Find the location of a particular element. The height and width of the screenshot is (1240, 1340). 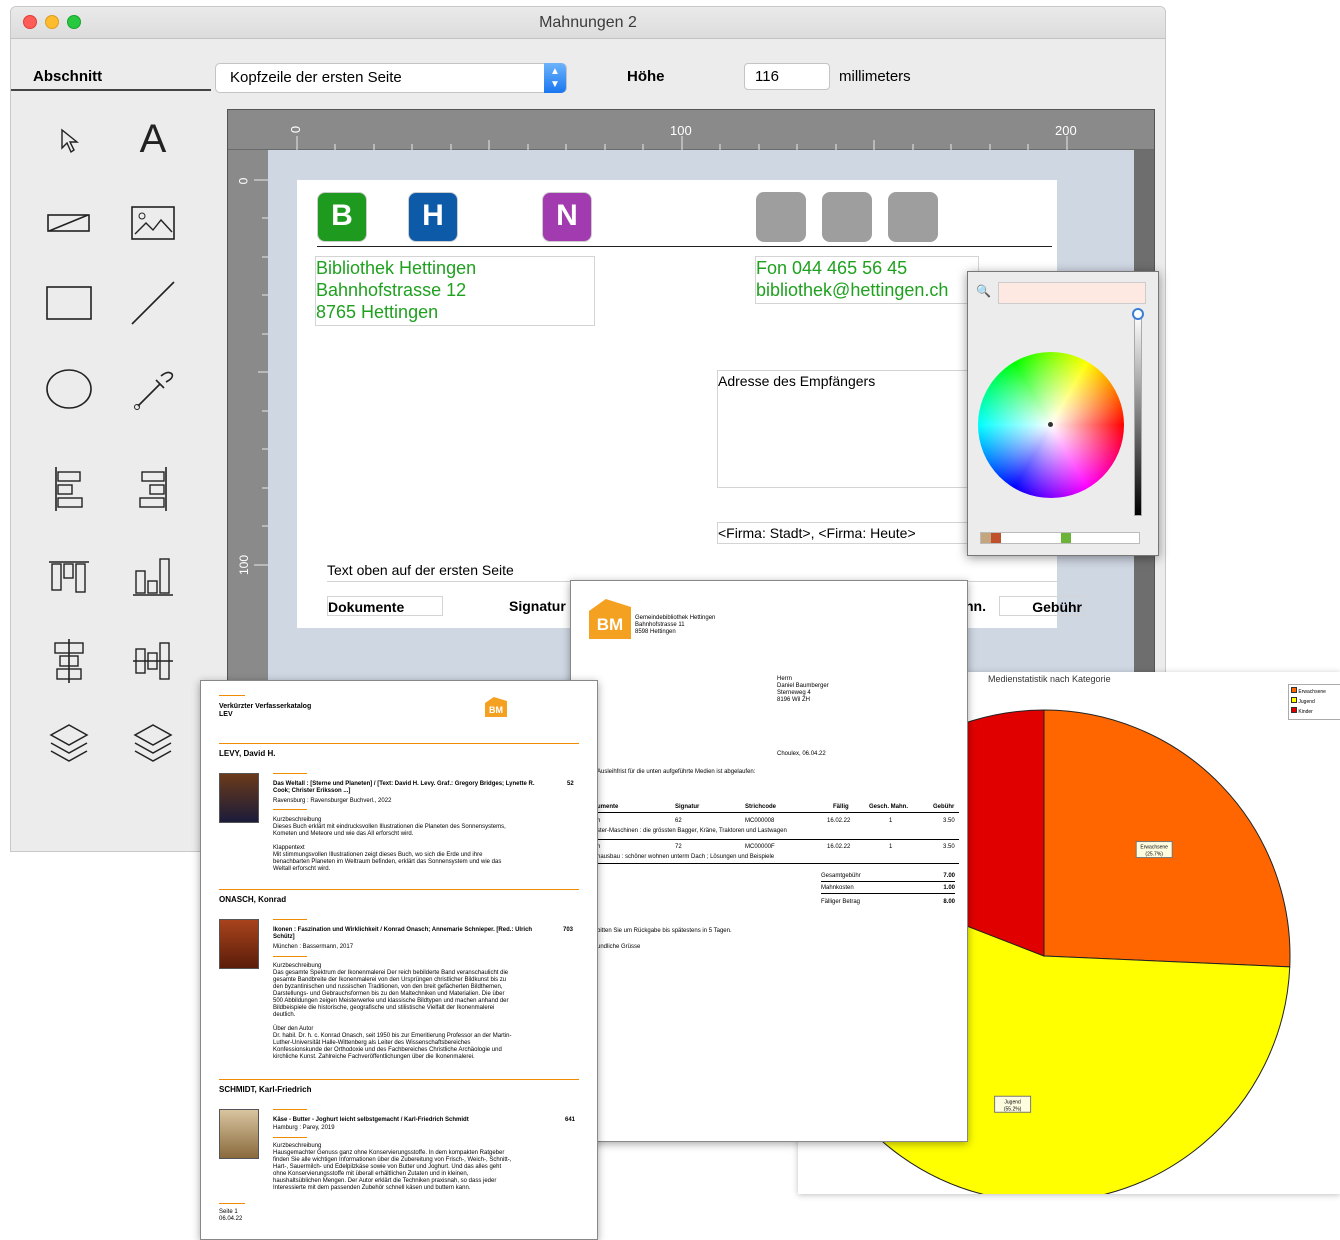

brightness-slider is located at coordinates (1138, 415).